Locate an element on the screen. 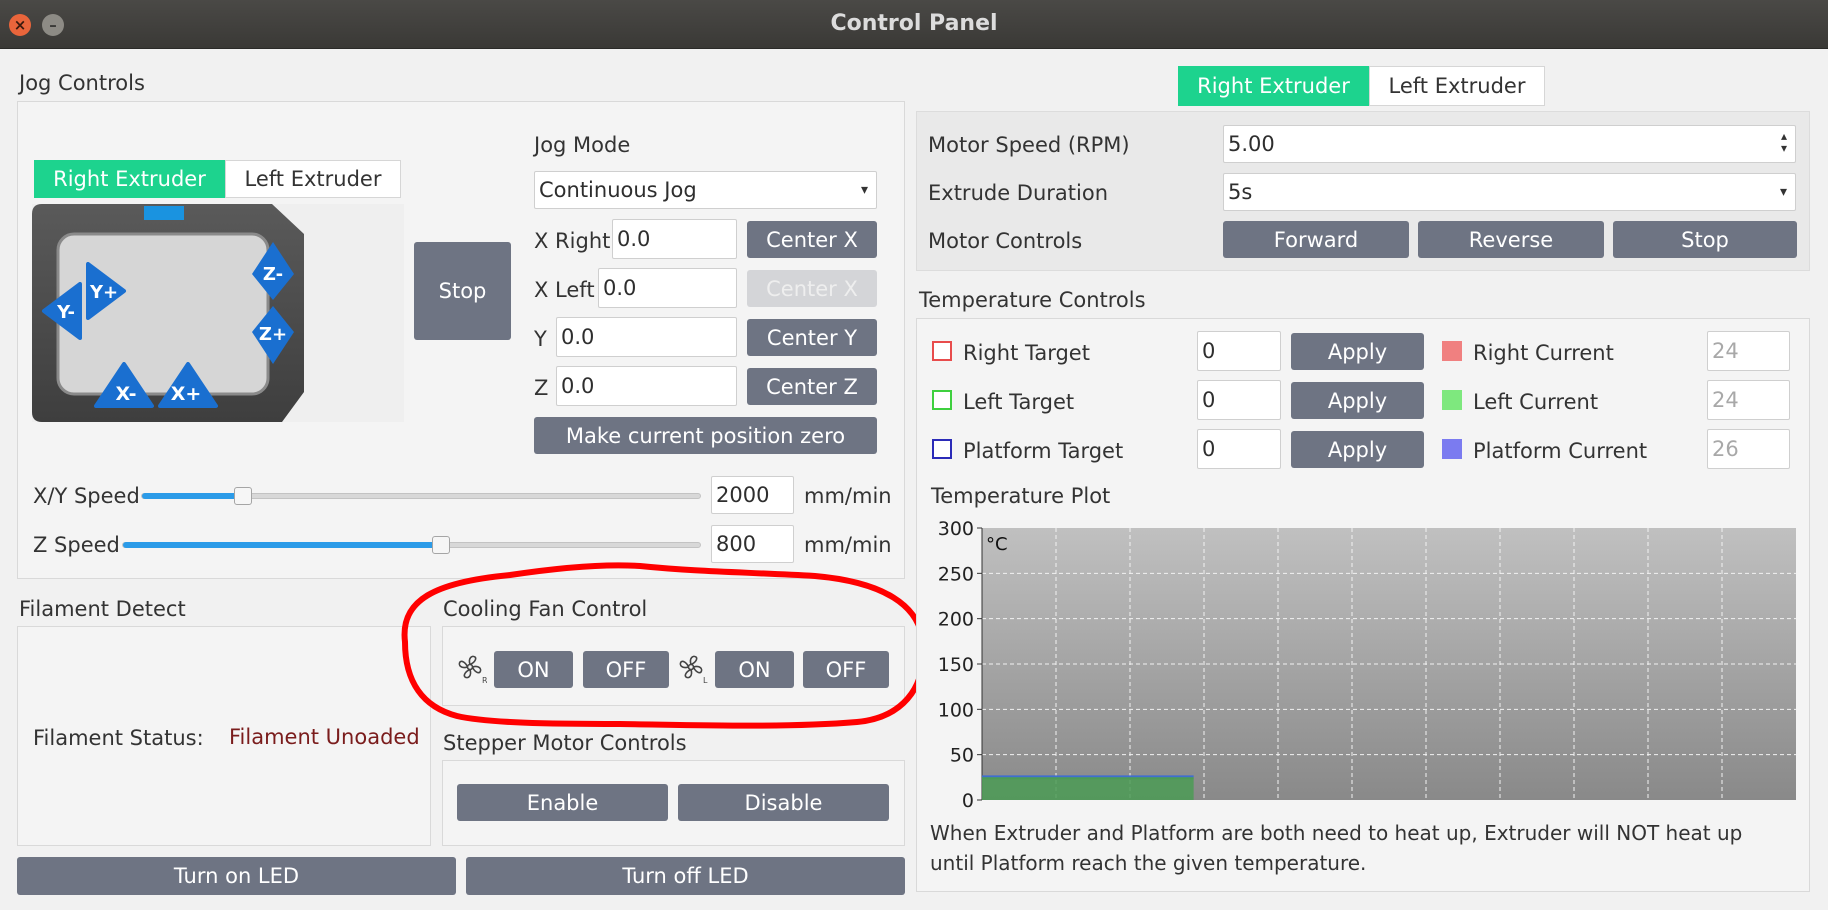 This screenshot has height=910, width=1828. z-speed-unit: mm/min is located at coordinates (848, 545).